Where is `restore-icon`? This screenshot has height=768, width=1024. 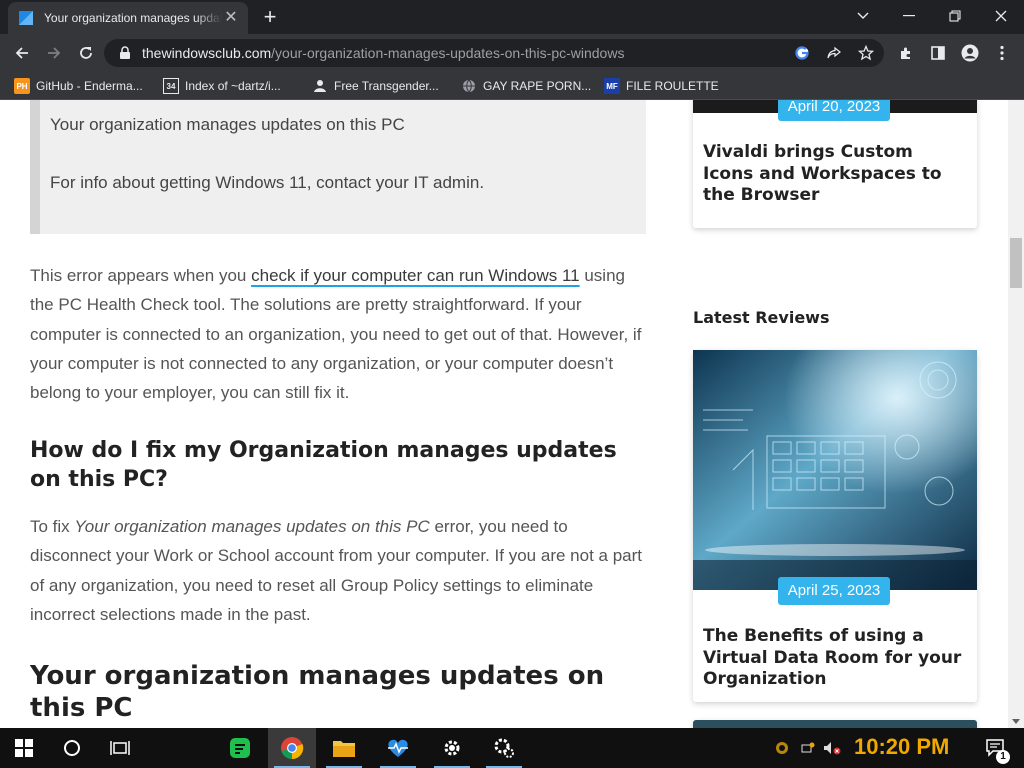 restore-icon is located at coordinates (955, 16).